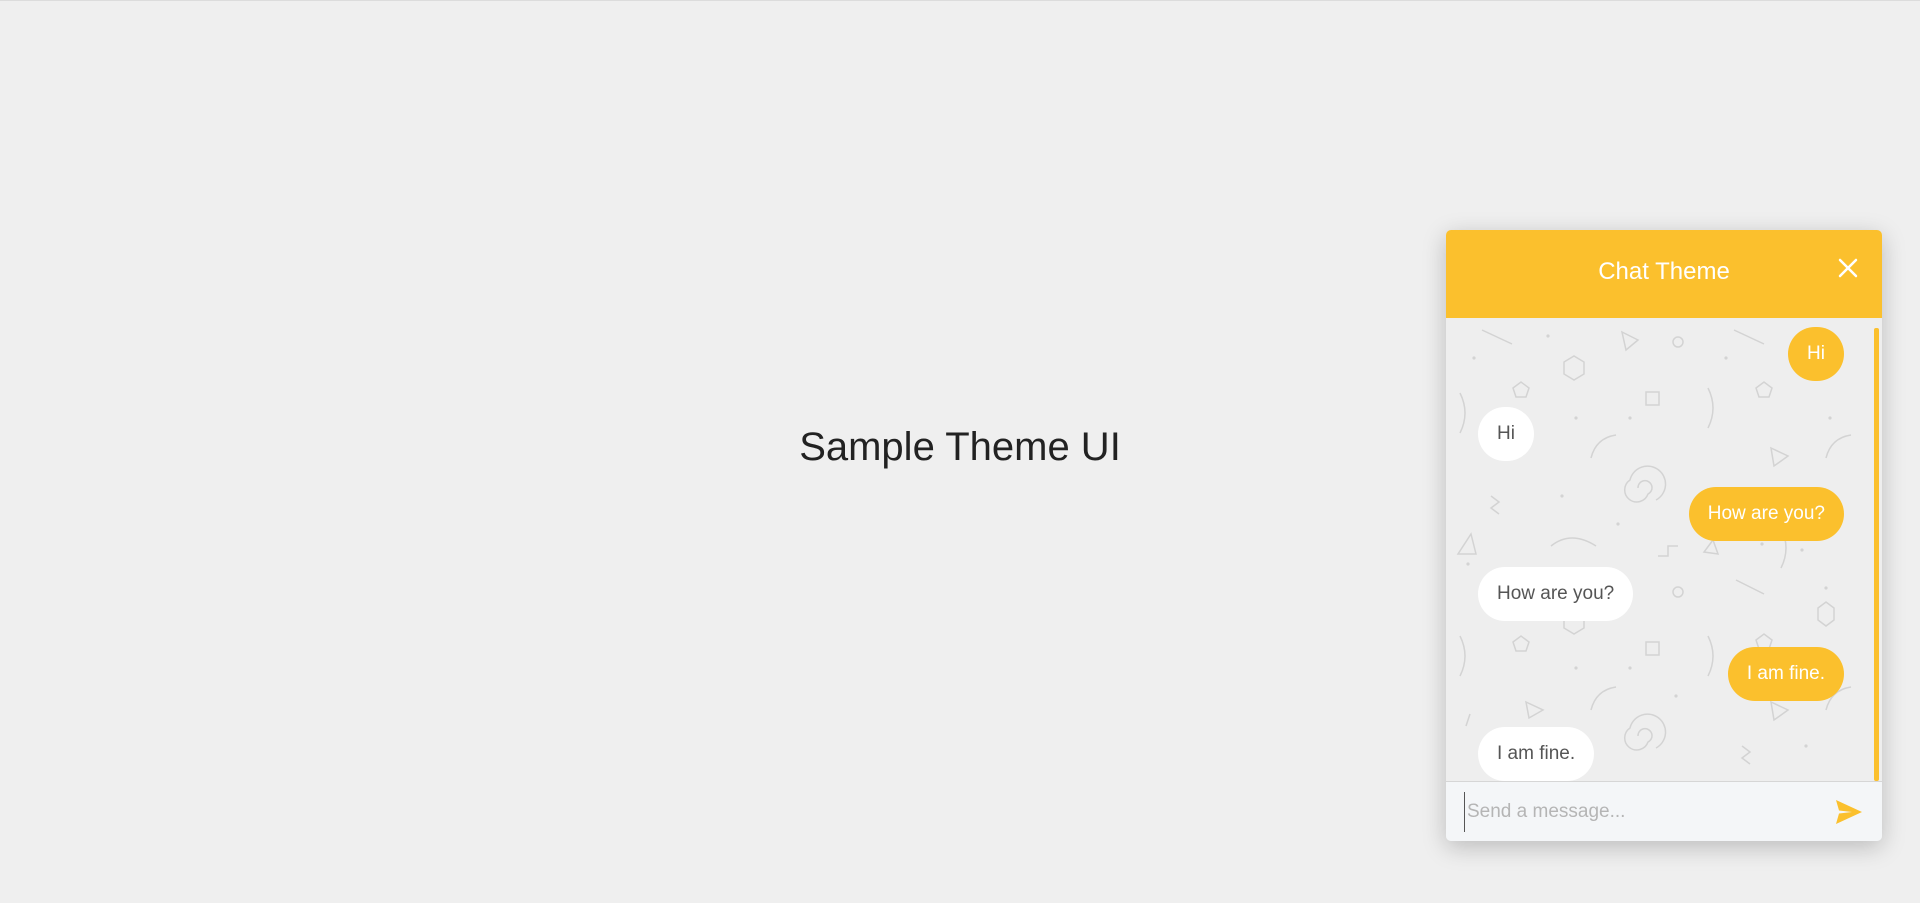 Image resolution: width=1920 pixels, height=903 pixels. Describe the element at coordinates (1556, 594) in the screenshot. I see `chat-message-incoming: How are you?` at that location.